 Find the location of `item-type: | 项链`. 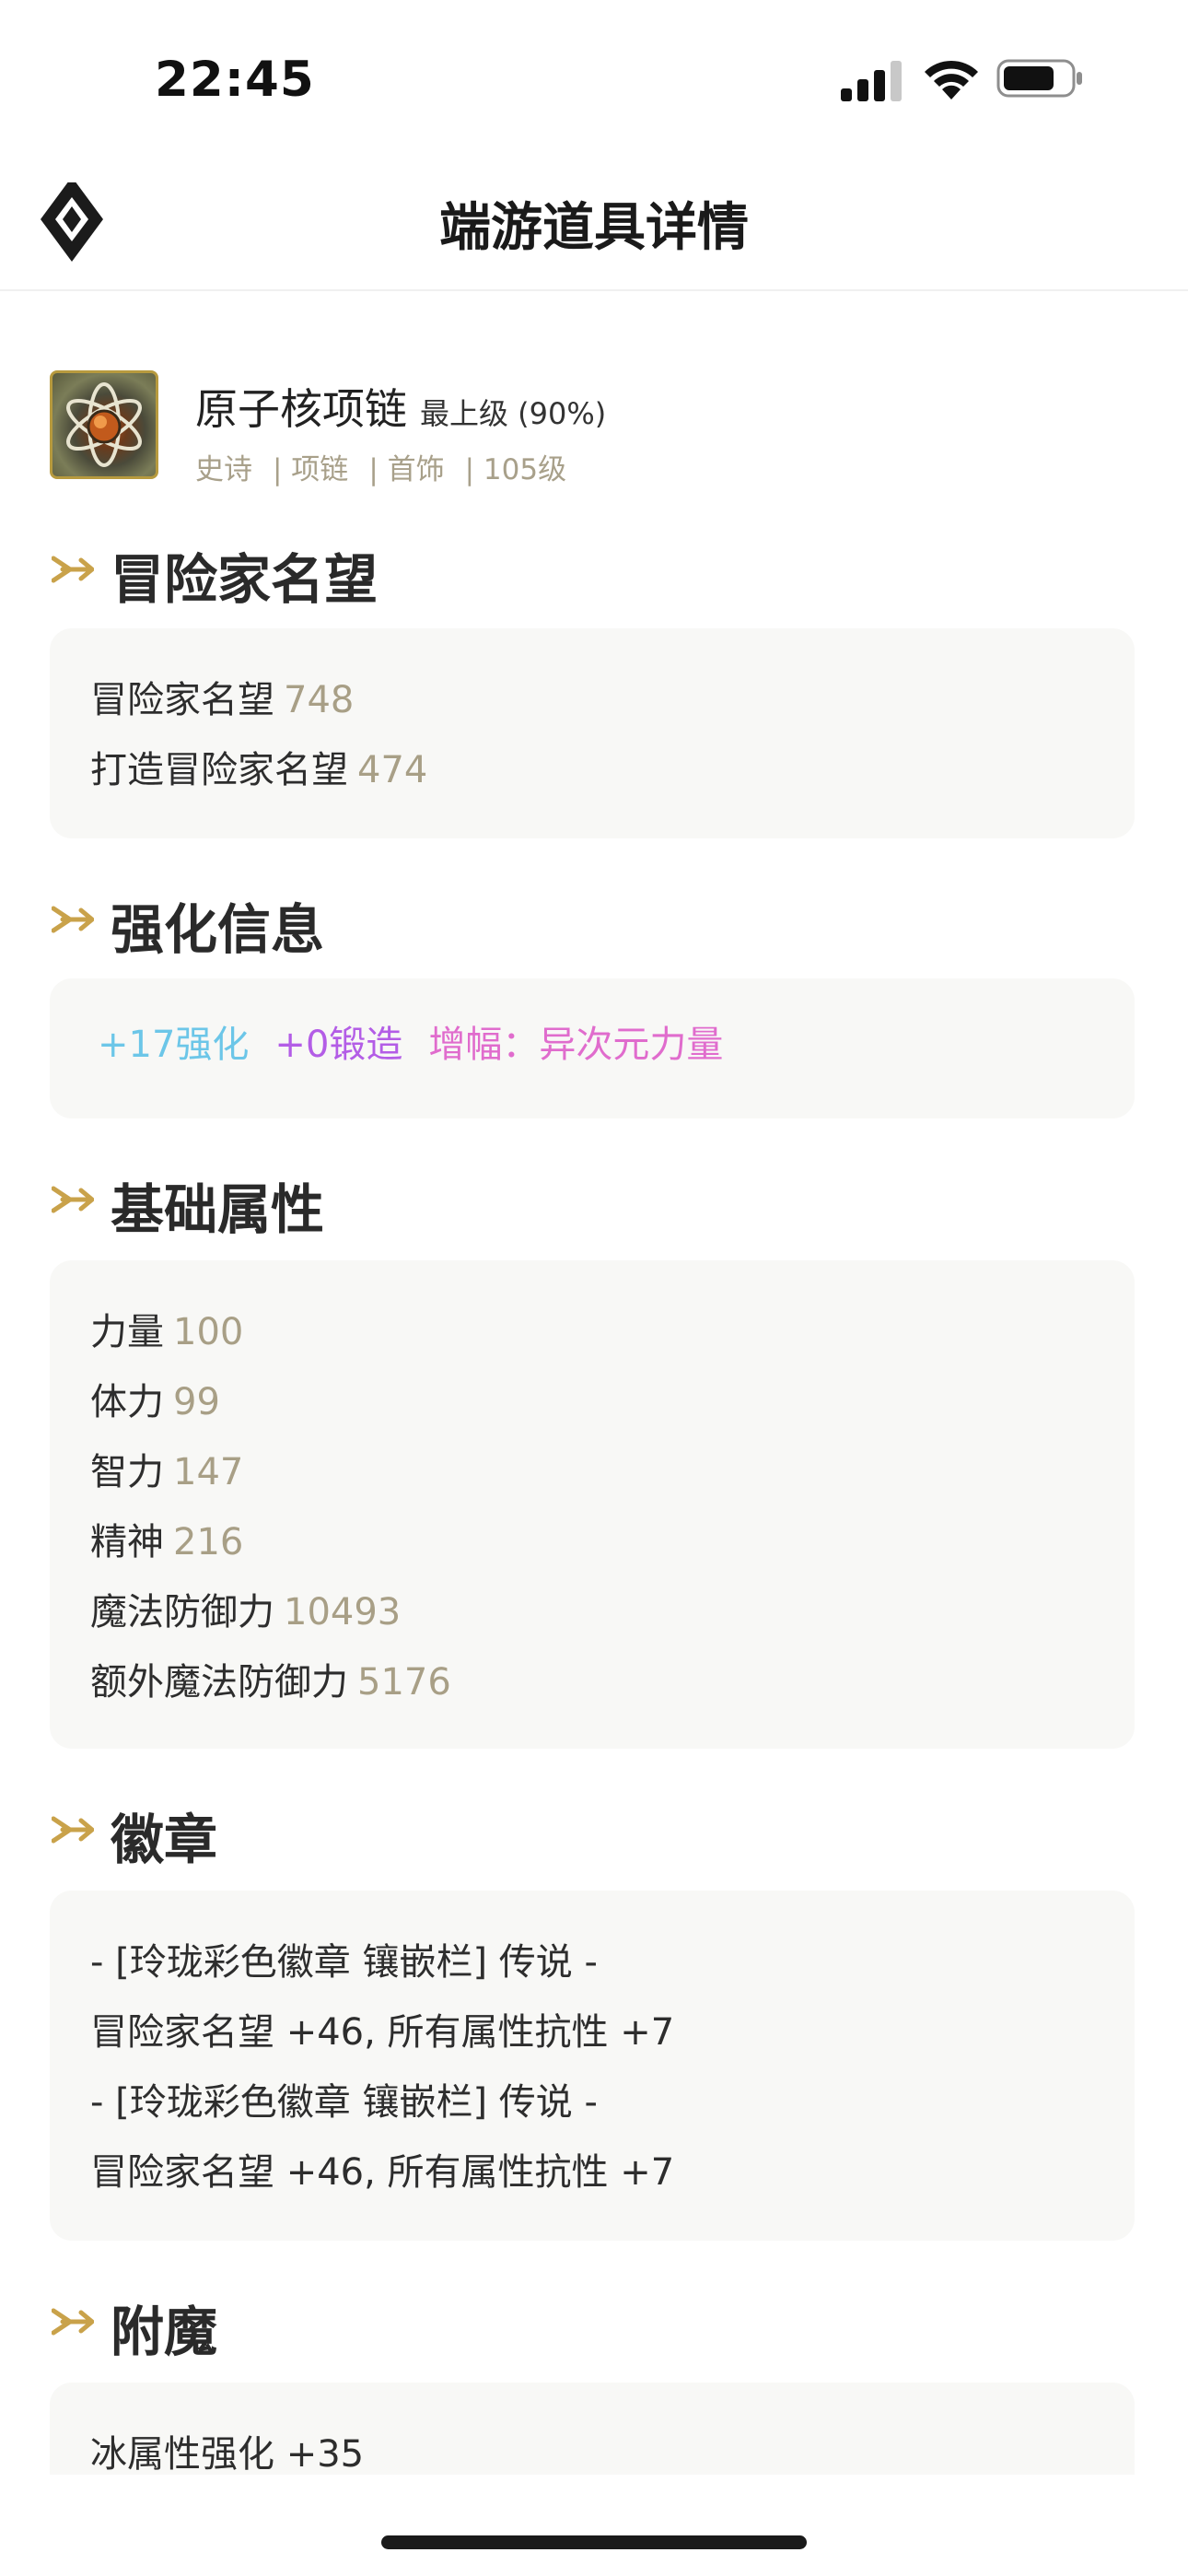

item-type: | 项链 is located at coordinates (311, 469).